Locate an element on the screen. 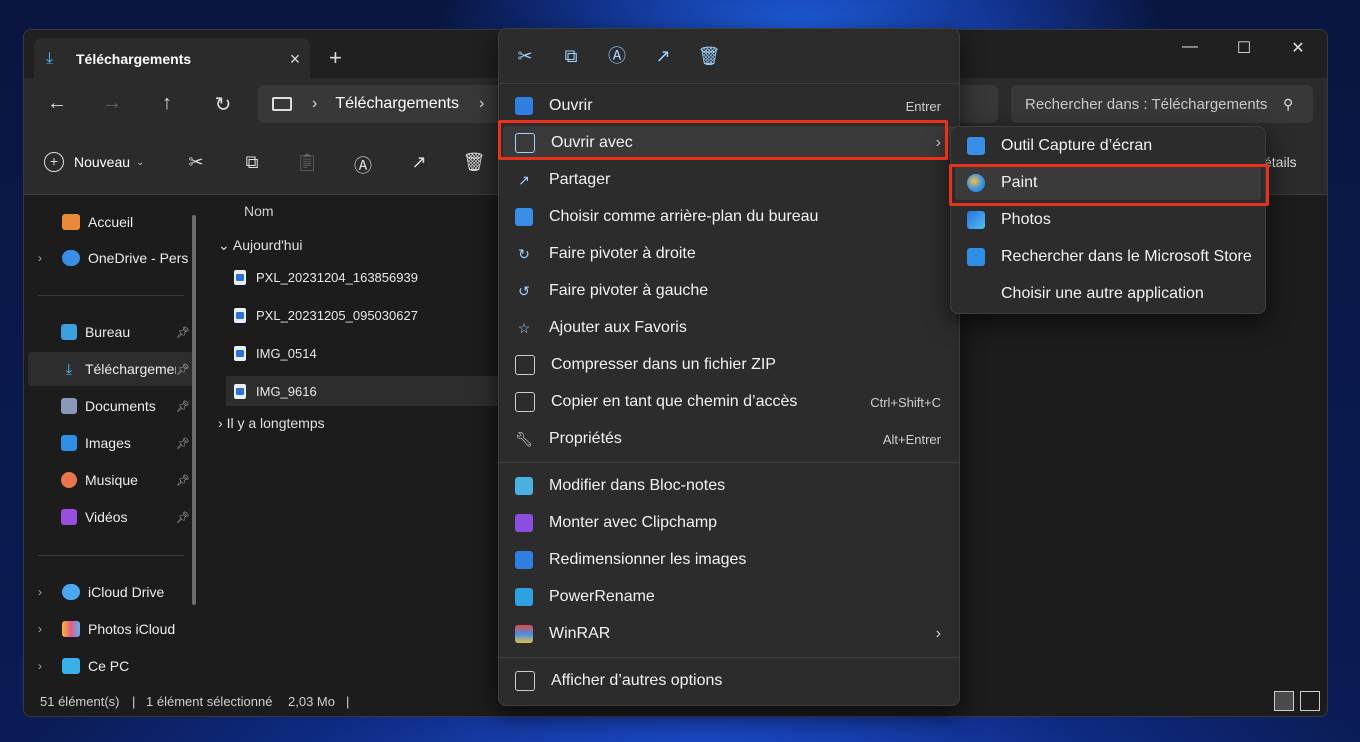 This screenshot has width=1360, height=742. close-tab-icon: × is located at coordinates (295, 59).